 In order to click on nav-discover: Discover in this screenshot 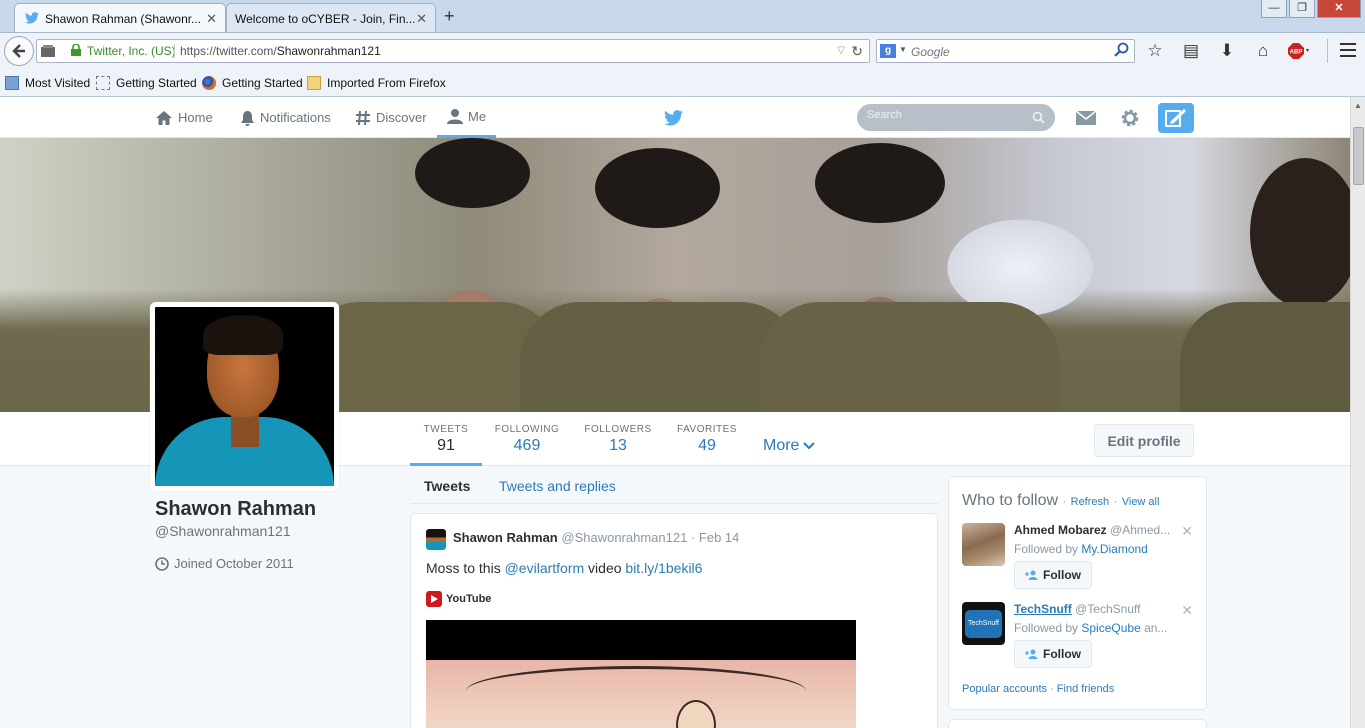, I will do `click(391, 117)`.